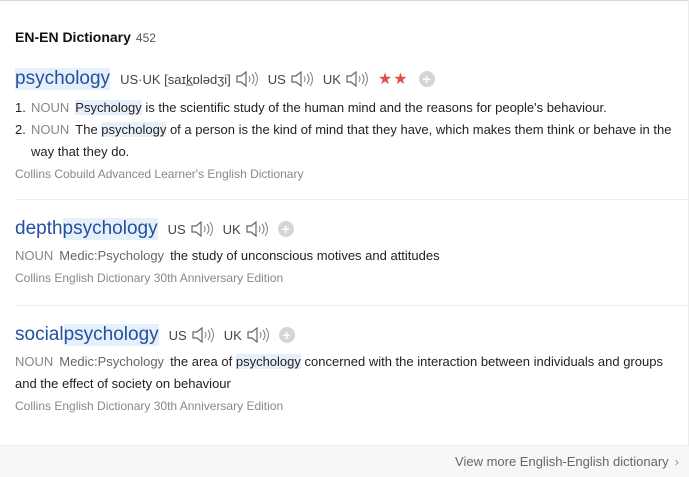 This screenshot has height=477, width=689. What do you see at coordinates (203, 361) in the screenshot?
I see `definition-text: the area of` at bounding box center [203, 361].